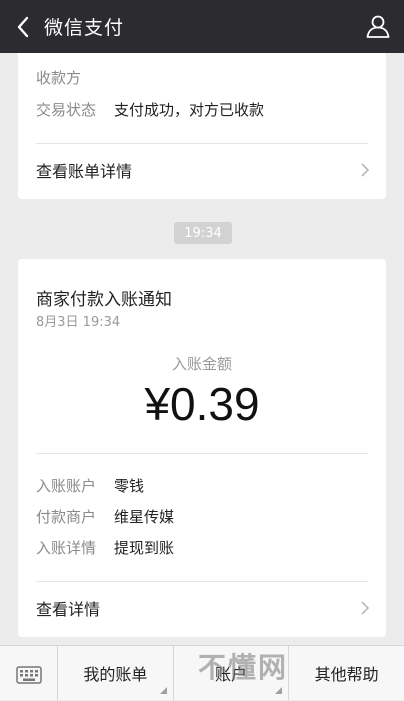 The image size is (404, 701). What do you see at coordinates (144, 548) in the screenshot?
I see `info-row-value: 提现到账` at bounding box center [144, 548].